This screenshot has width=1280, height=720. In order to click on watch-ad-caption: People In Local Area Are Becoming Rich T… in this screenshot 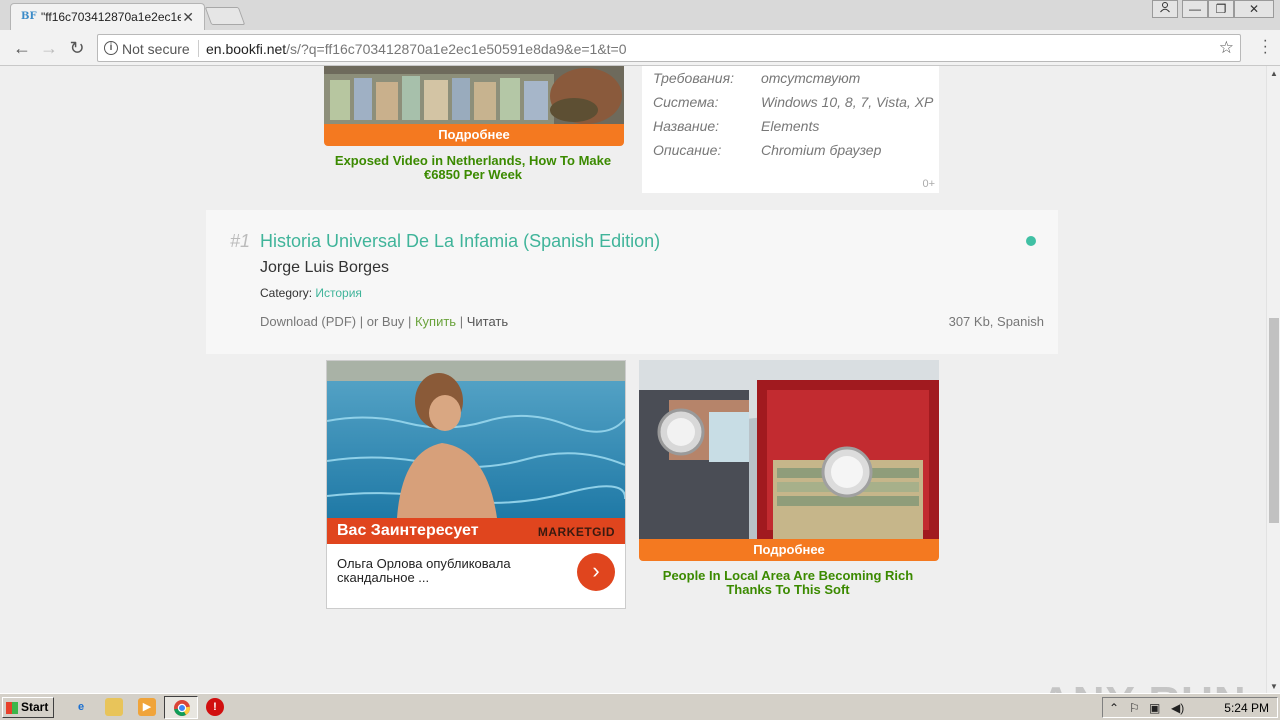, I will do `click(788, 583)`.